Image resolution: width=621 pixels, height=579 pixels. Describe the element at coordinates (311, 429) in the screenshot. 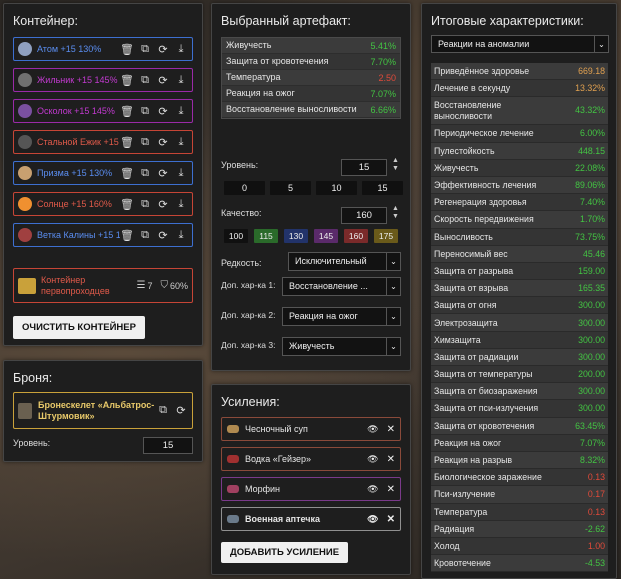

I see `boost-item: Чесночный суп 👁 ✕` at that location.